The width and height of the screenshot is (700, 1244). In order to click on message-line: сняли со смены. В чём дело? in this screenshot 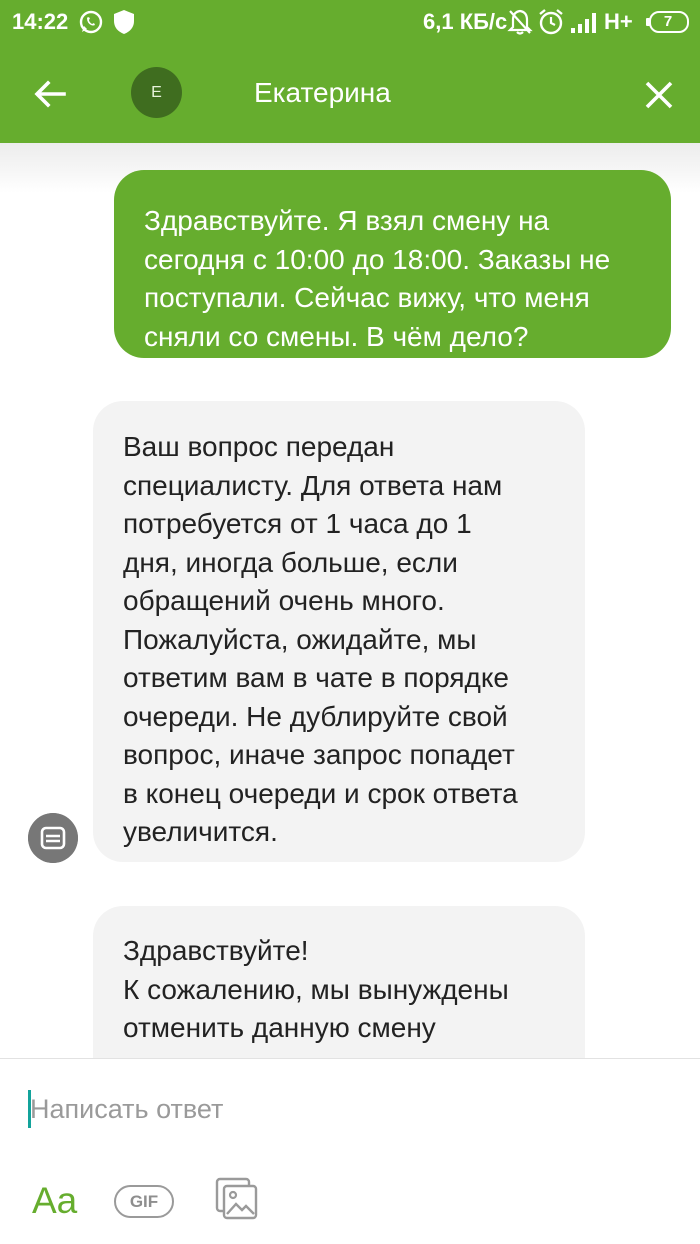, I will do `click(336, 336)`.